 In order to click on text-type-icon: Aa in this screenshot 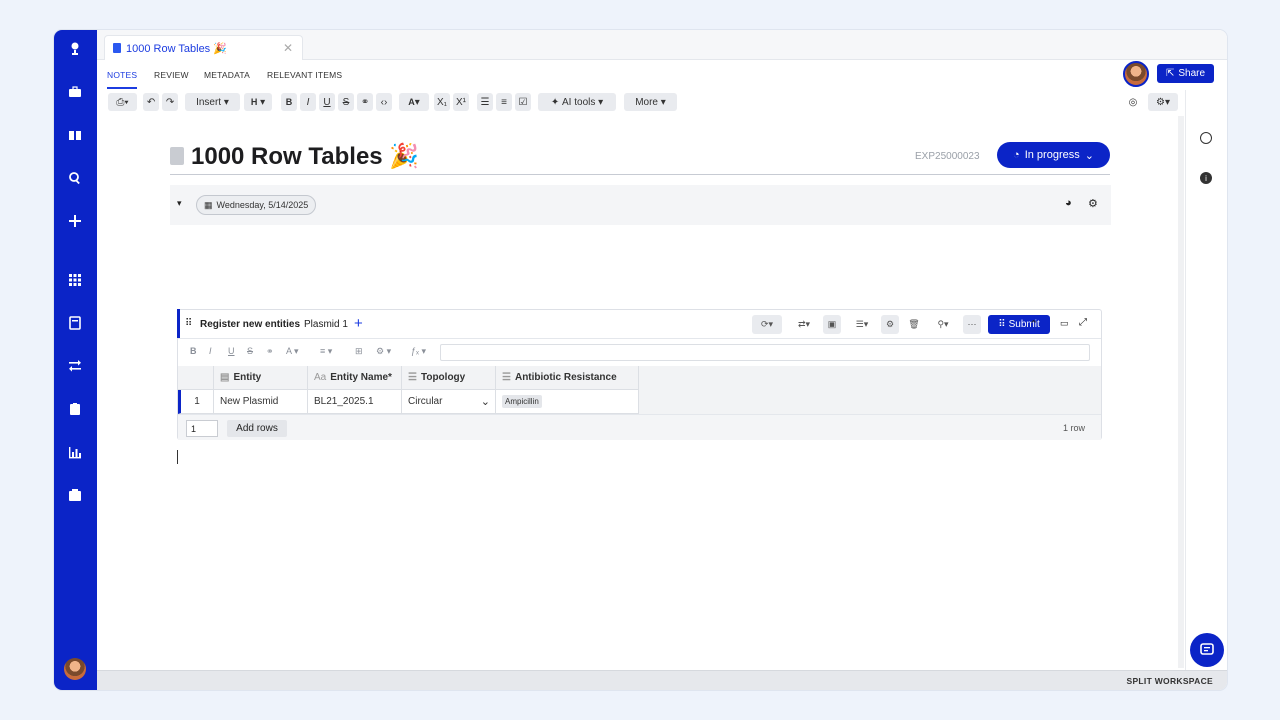, I will do `click(320, 377)`.